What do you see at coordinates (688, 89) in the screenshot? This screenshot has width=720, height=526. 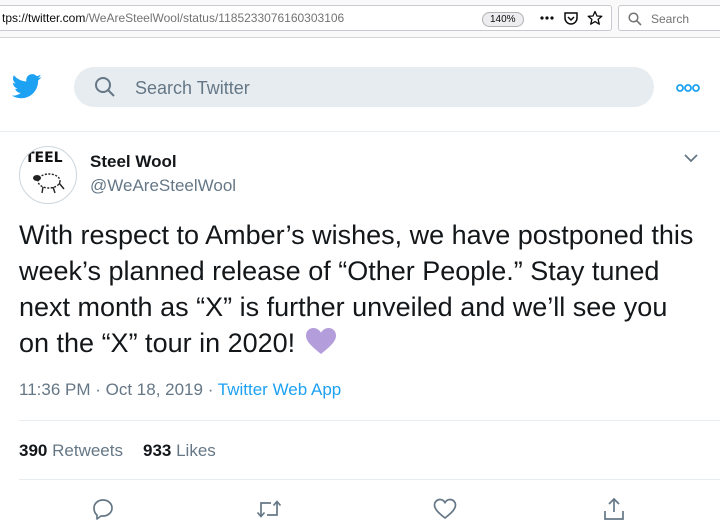 I see `more-options-icon` at bounding box center [688, 89].